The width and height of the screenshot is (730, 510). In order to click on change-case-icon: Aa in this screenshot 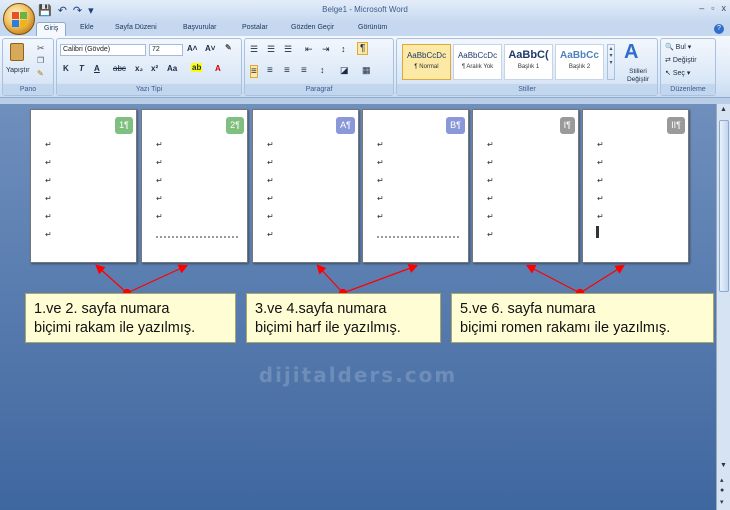, I will do `click(172, 68)`.